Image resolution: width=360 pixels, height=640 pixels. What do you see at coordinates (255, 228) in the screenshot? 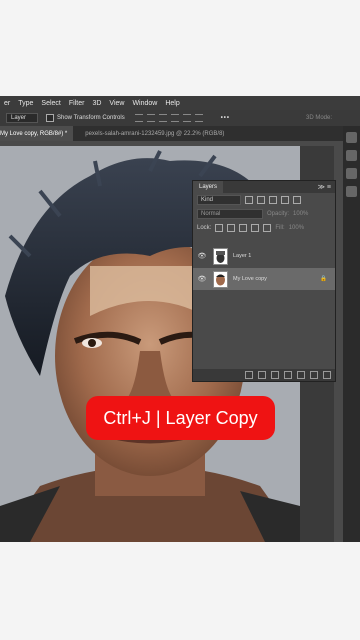
I see `lock-artboard-icon` at bounding box center [255, 228].